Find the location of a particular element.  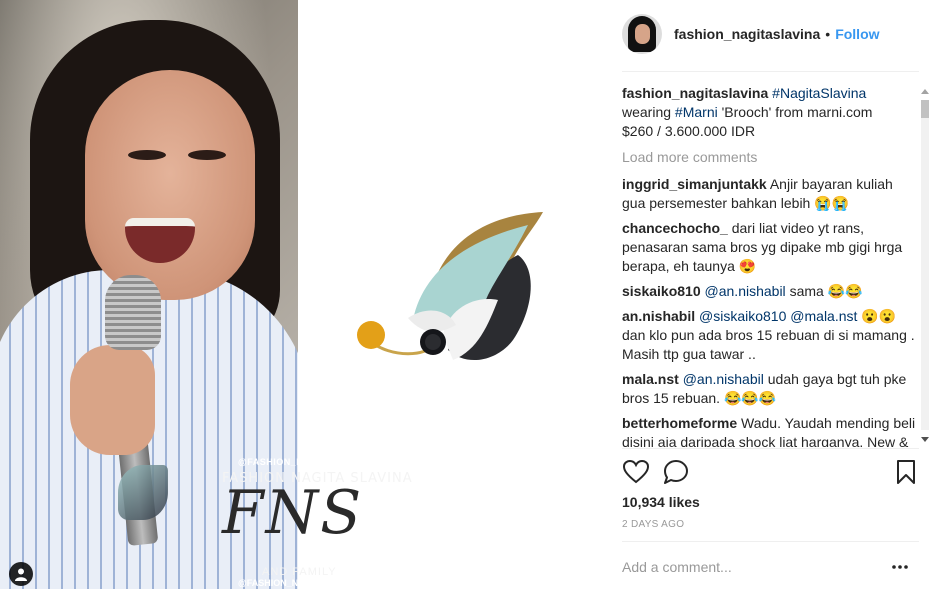

photo-hand is located at coordinates (112, 400).